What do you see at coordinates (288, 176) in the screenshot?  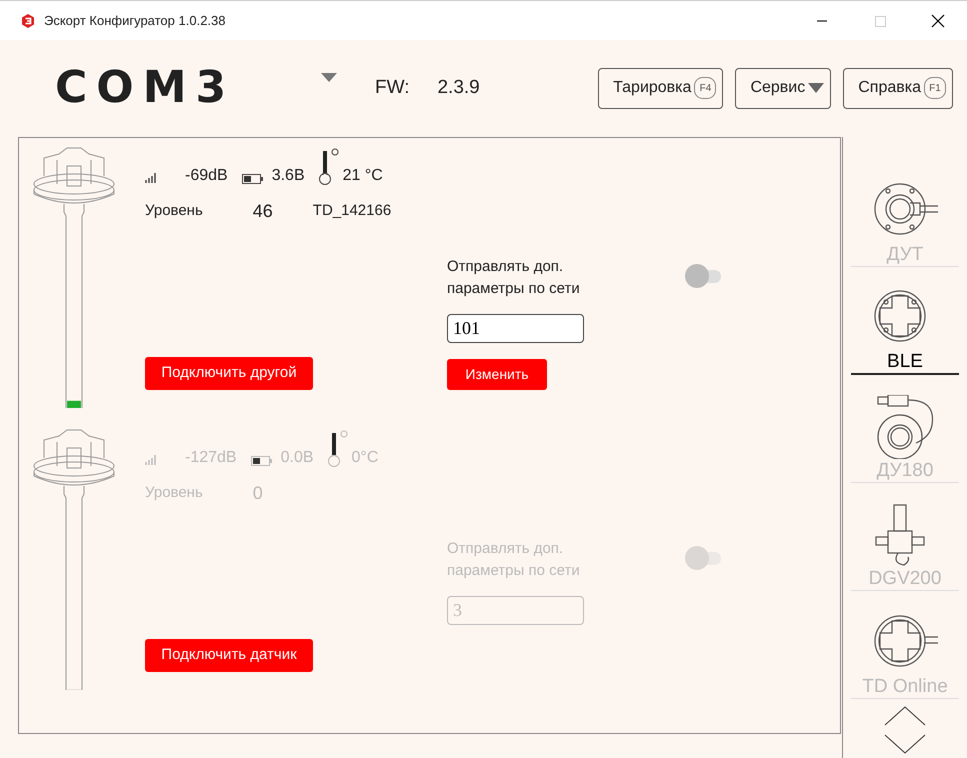 I see `battery-voltage: 3.6В` at bounding box center [288, 176].